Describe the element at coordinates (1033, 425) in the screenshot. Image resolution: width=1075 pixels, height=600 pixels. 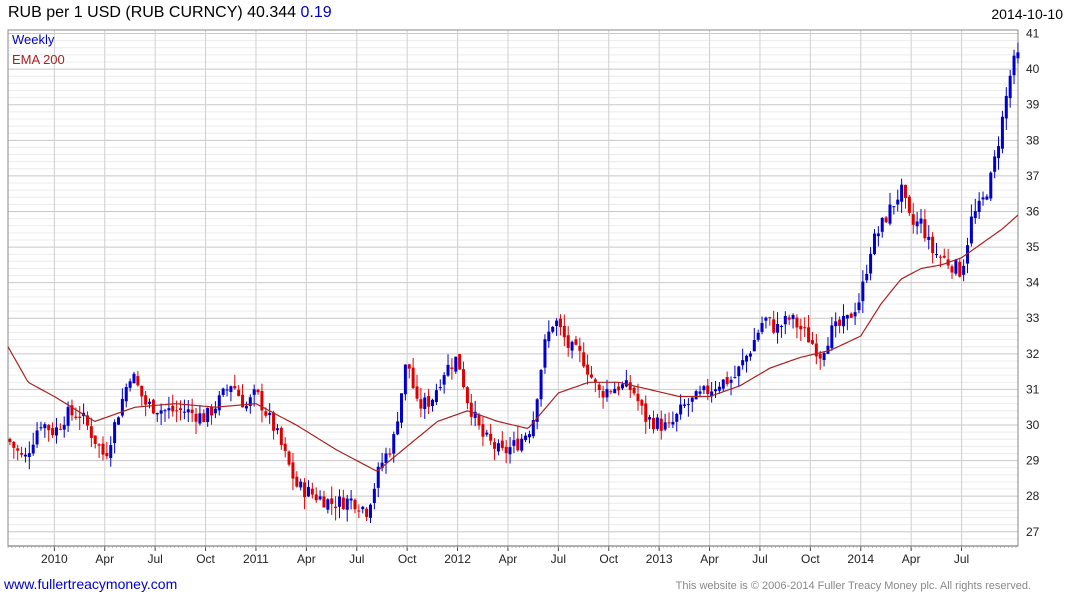
I see `y-tick-label: 30` at that location.